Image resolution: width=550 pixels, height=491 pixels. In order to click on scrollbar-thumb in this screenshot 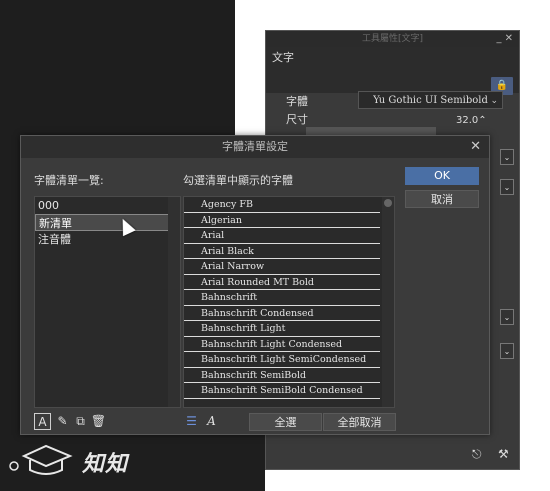, I will do `click(388, 203)`.